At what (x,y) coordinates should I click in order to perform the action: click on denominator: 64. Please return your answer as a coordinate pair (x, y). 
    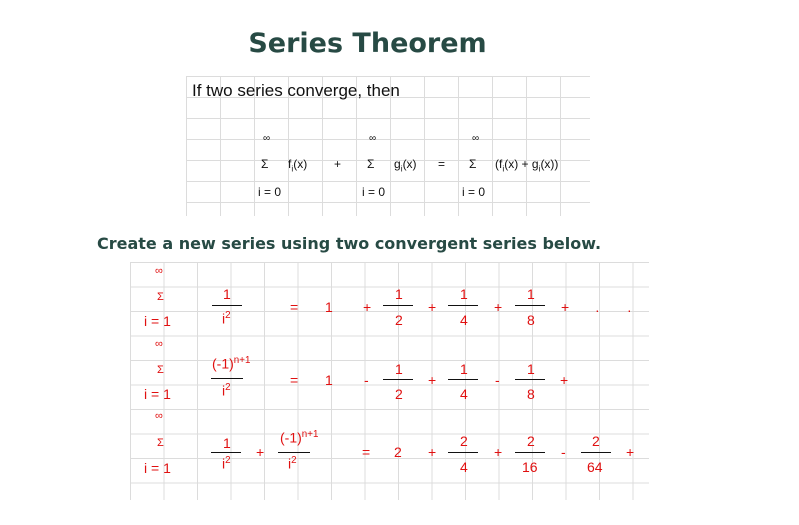
    Looking at the image, I should click on (595, 467).